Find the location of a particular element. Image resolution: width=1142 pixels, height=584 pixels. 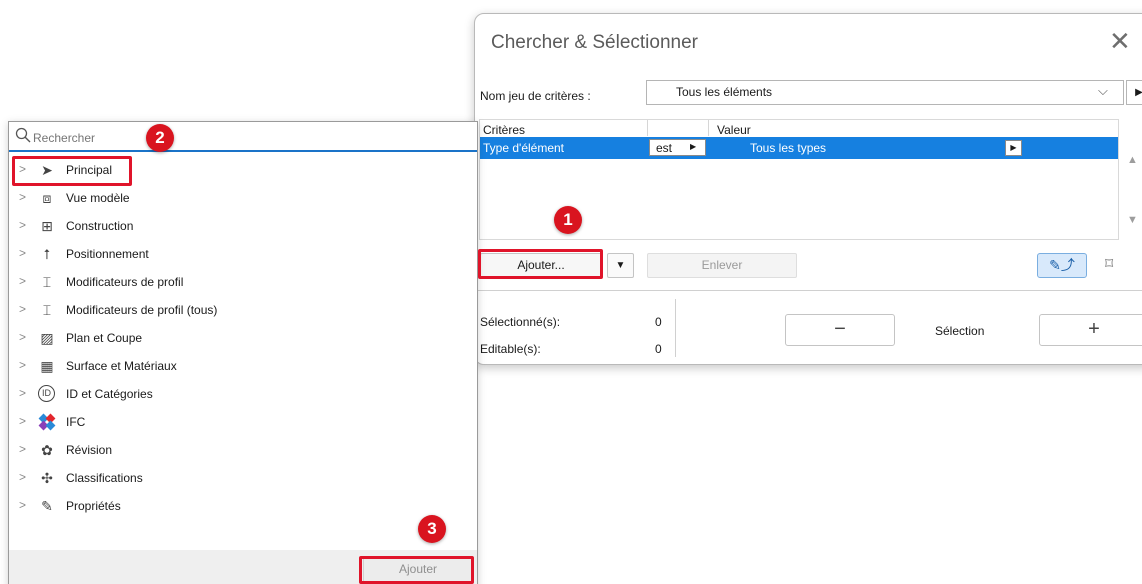

editable-count: 0 is located at coordinates (658, 349).